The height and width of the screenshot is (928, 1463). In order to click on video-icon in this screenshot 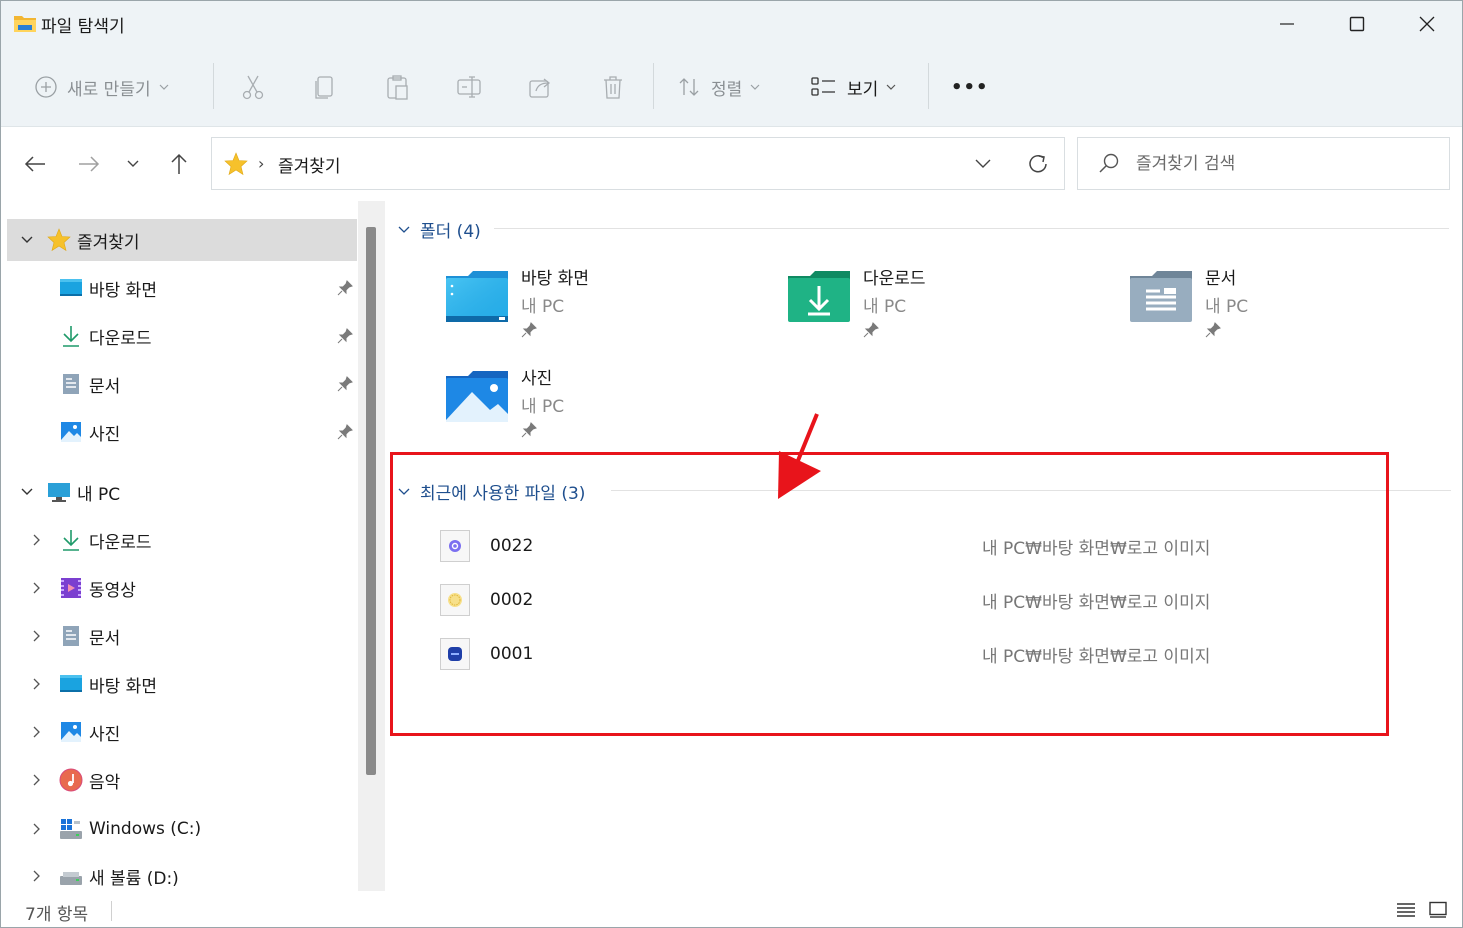, I will do `click(71, 588)`.